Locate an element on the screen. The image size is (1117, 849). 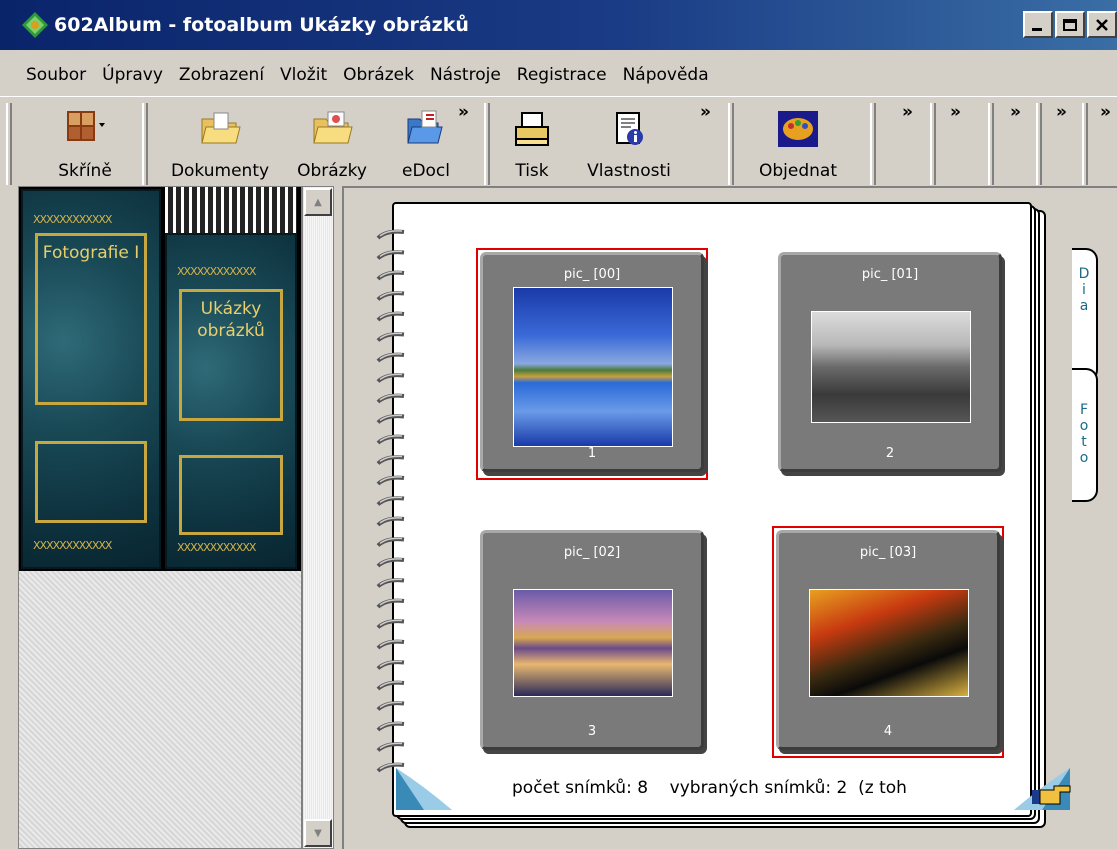
title-bar: 602Album - fotoalbum Ukázky obrázků is located at coordinates (558, 25).